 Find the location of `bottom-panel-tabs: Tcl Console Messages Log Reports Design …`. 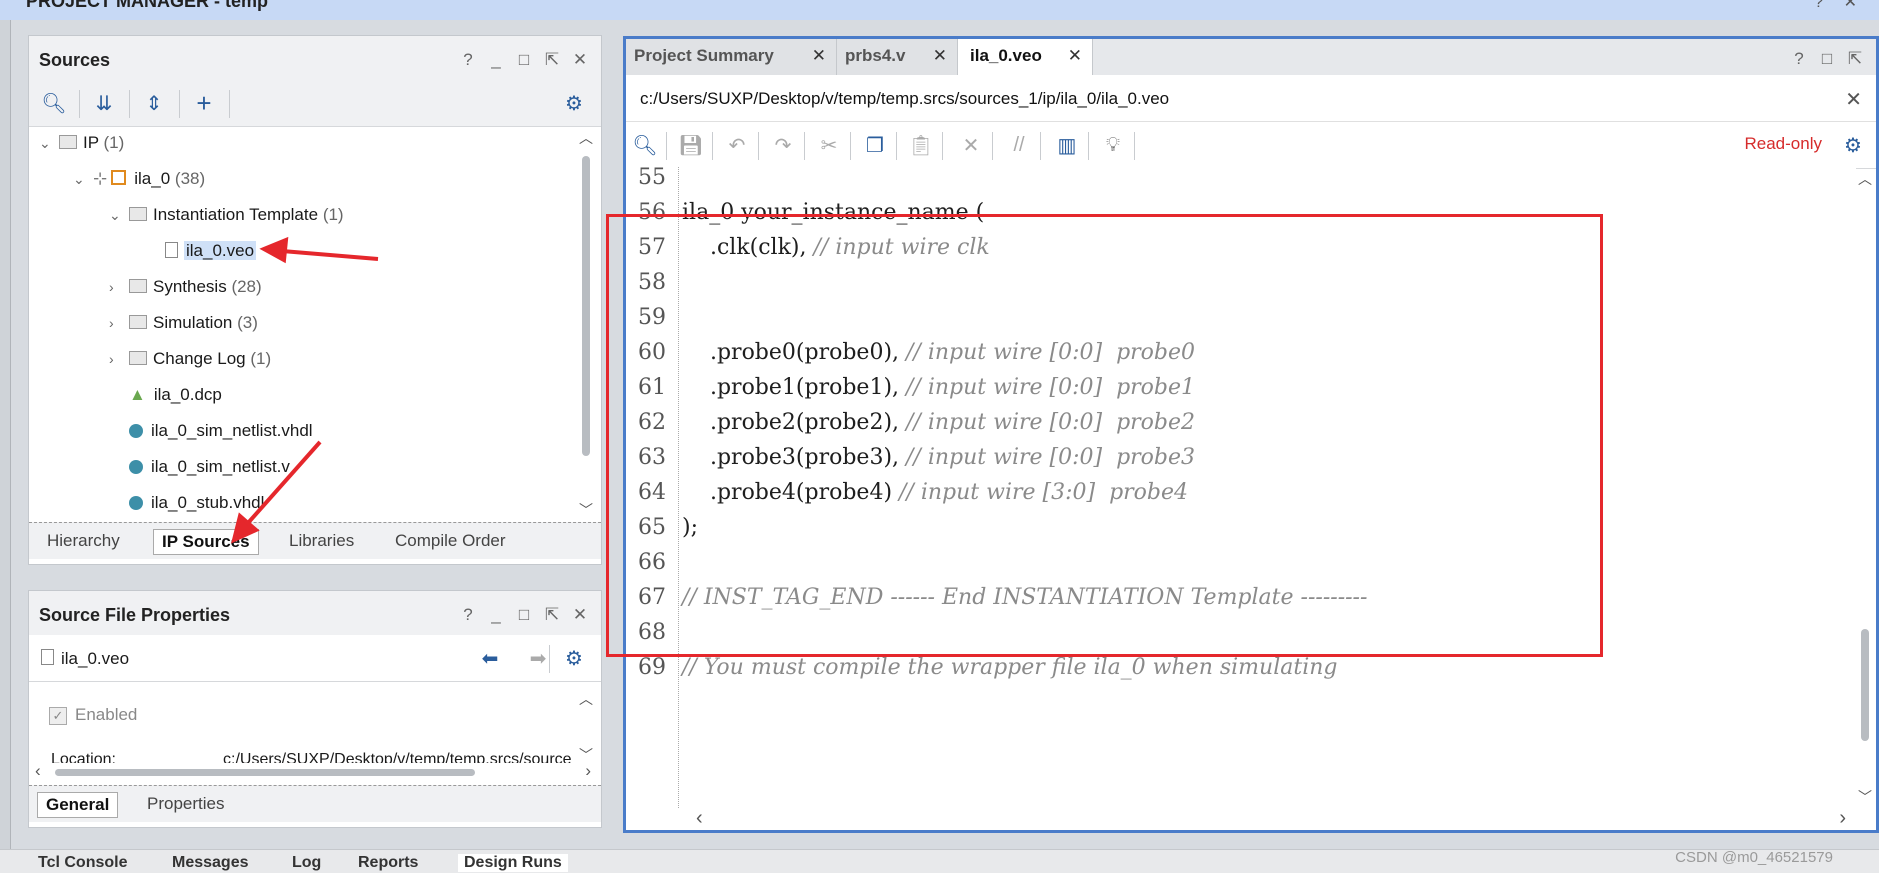

bottom-panel-tabs: Tcl Console Messages Log Reports Design … is located at coordinates (939, 861).